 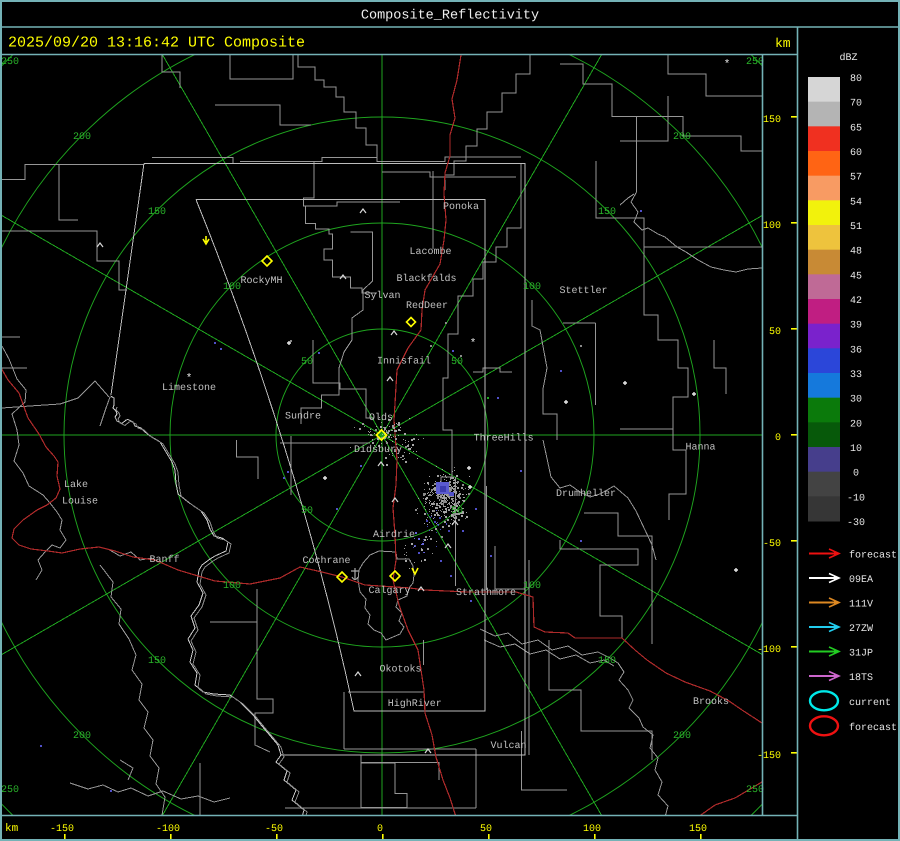 What do you see at coordinates (861, 605) in the screenshot?
I see `svg-text: 111V` at bounding box center [861, 605].